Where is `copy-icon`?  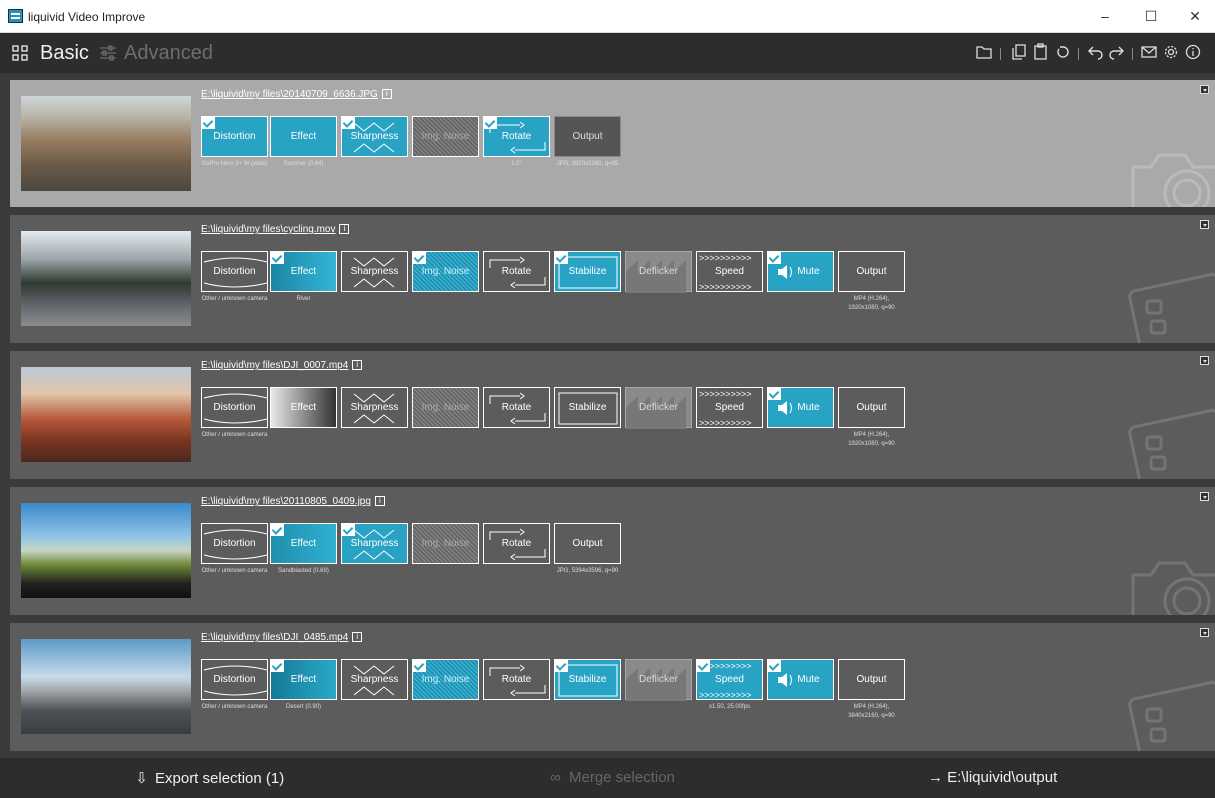
copy-icon is located at coordinates (1019, 52).